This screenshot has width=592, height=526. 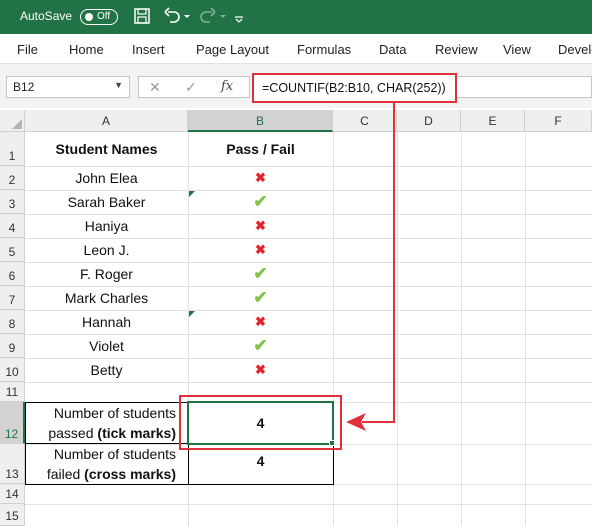 I want to click on row-header-7: 7, so click(x=12, y=298).